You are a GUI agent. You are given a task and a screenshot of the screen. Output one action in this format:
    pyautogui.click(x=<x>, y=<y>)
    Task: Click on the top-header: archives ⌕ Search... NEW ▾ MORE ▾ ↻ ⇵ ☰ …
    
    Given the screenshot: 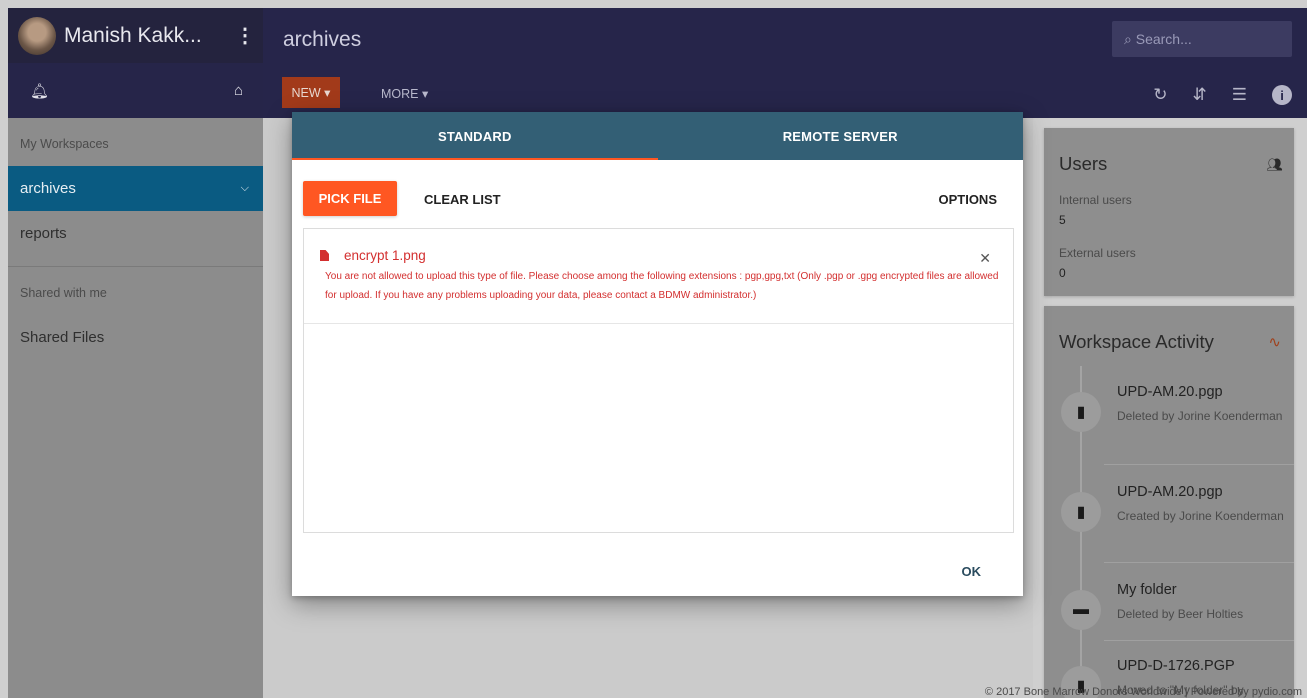 What is the action you would take?
    pyautogui.click(x=785, y=63)
    